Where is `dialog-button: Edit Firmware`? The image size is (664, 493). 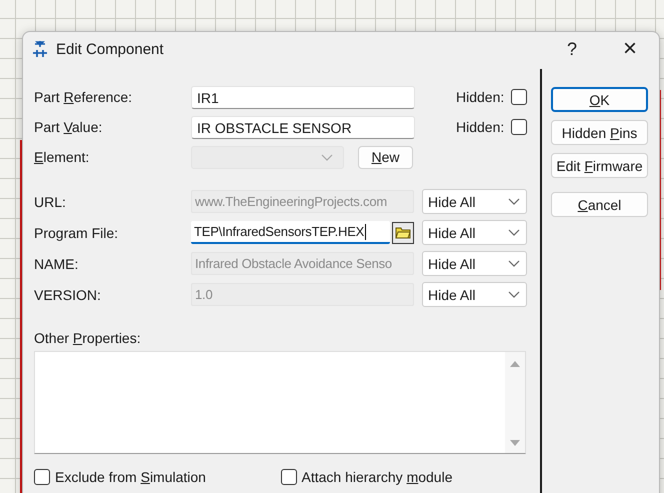 dialog-button: Edit Firmware is located at coordinates (599, 165).